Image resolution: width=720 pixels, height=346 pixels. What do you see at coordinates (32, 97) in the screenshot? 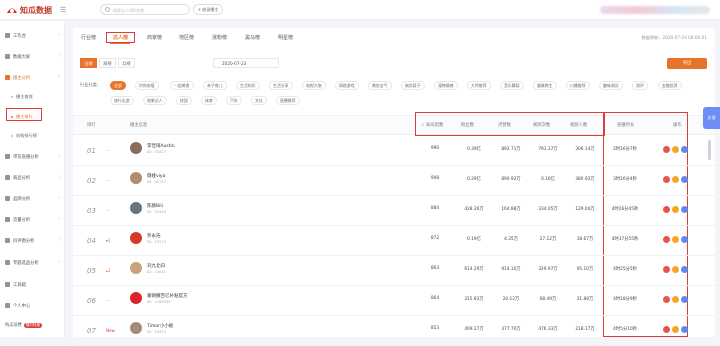
I see `sidebar-subitem: 播主查找` at bounding box center [32, 97].